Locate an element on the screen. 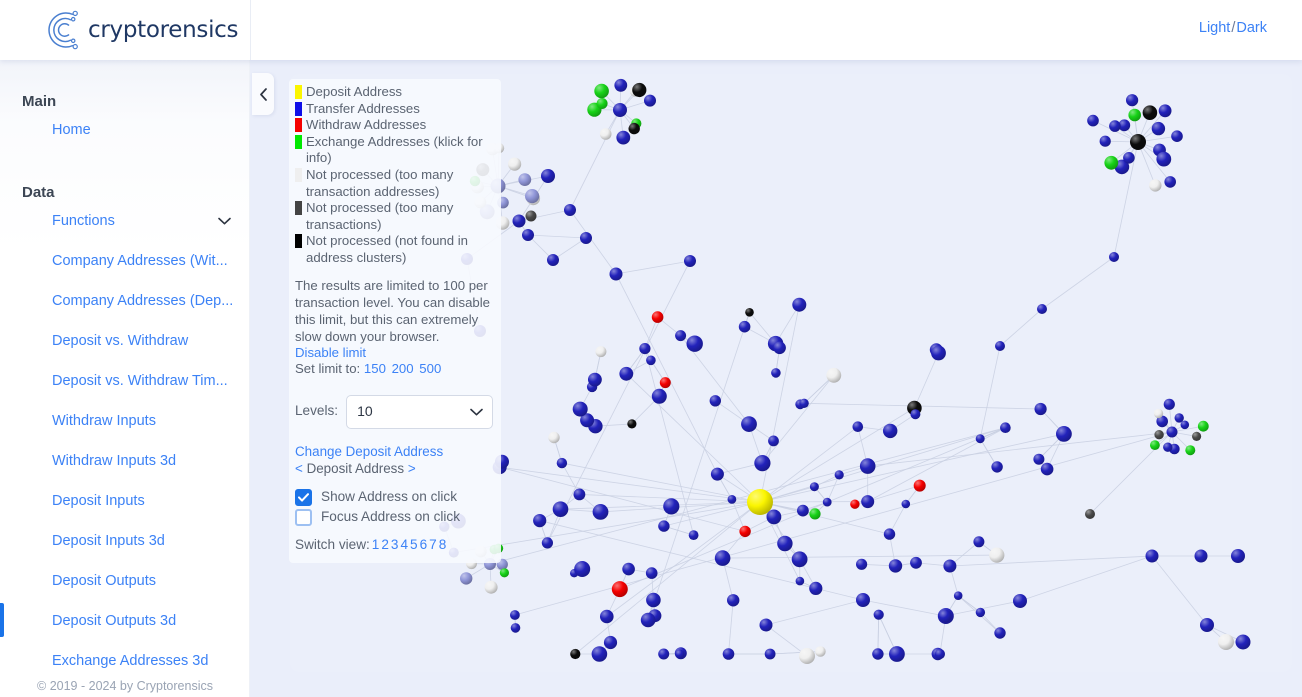  chevron-down-icon is located at coordinates (224, 221).